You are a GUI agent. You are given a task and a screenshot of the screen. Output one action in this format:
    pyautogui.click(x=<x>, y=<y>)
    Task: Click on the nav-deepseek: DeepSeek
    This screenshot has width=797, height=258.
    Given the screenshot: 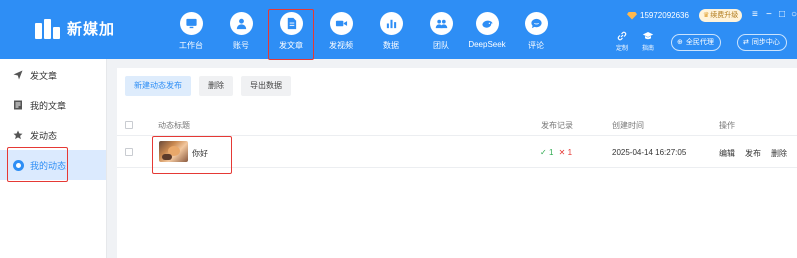 What is the action you would take?
    pyautogui.click(x=487, y=31)
    